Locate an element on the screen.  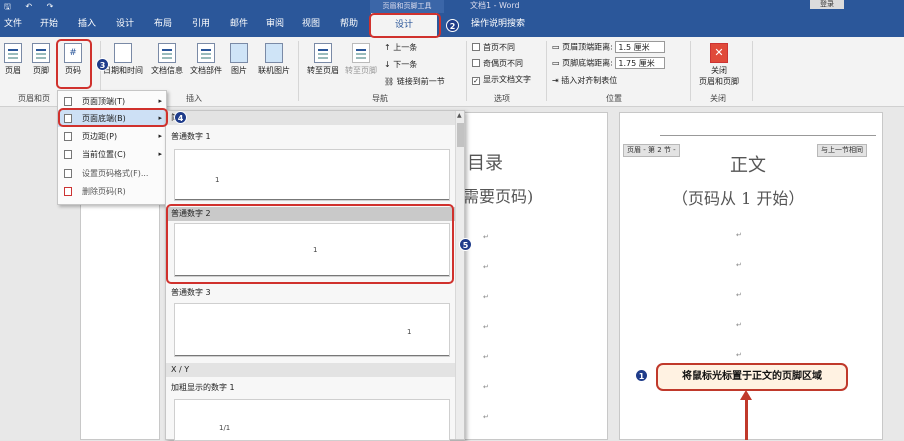
gallery-item-bold-number-1: 1/1 is located at coordinates (312, 420).